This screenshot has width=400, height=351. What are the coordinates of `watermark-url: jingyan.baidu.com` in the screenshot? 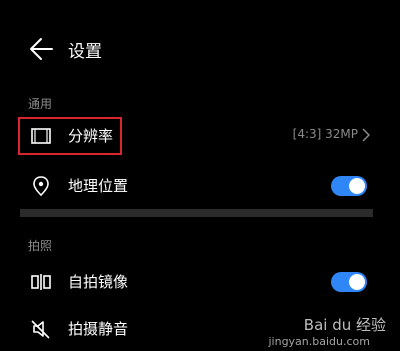 It's located at (319, 341).